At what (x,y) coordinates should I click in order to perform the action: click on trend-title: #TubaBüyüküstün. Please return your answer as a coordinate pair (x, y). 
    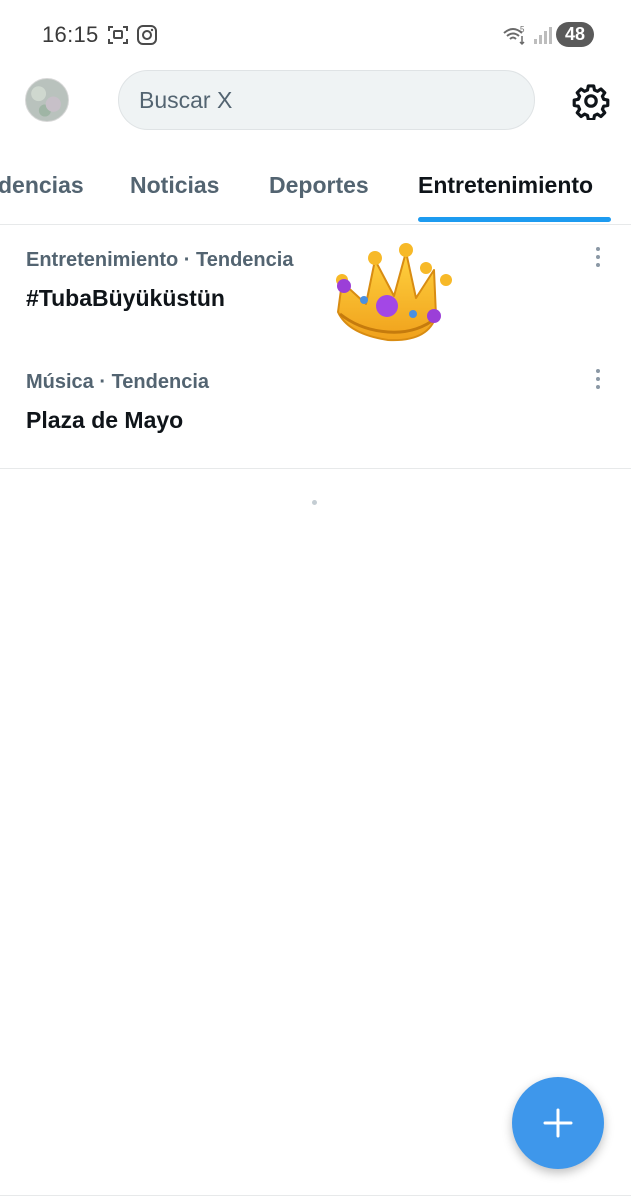
    Looking at the image, I should click on (125, 298).